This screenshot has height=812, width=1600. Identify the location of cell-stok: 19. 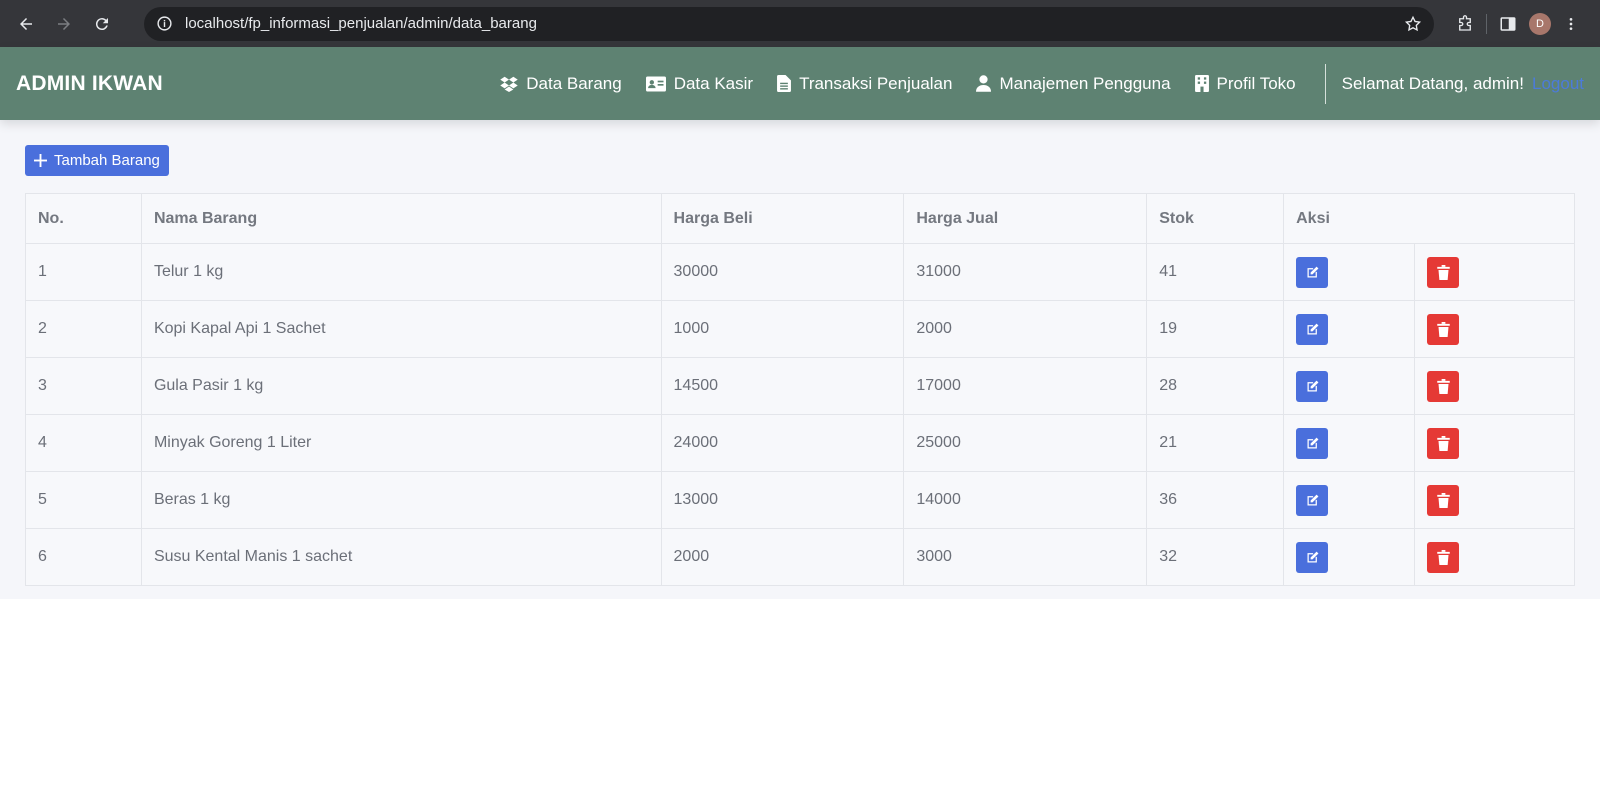
(1215, 329).